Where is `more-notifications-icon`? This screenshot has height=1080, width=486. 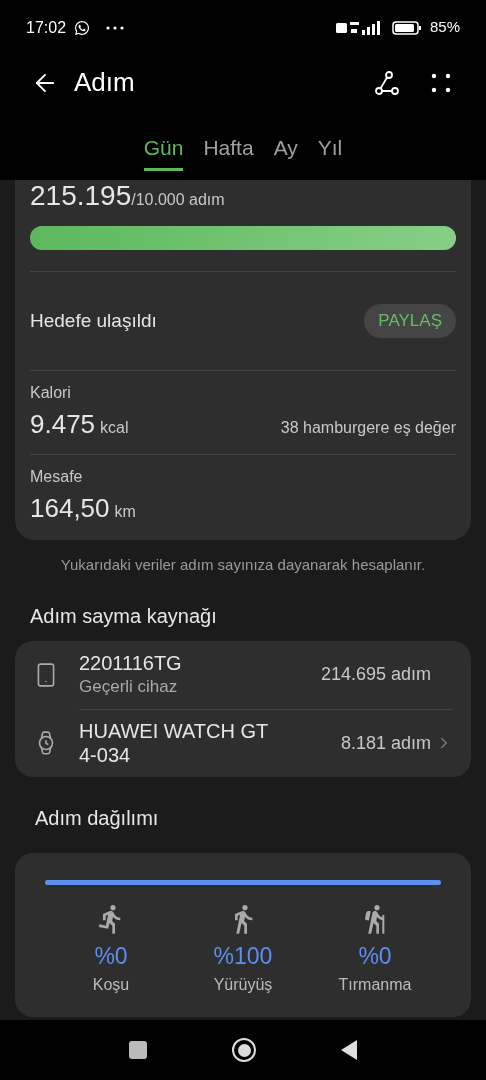 more-notifications-icon is located at coordinates (115, 27).